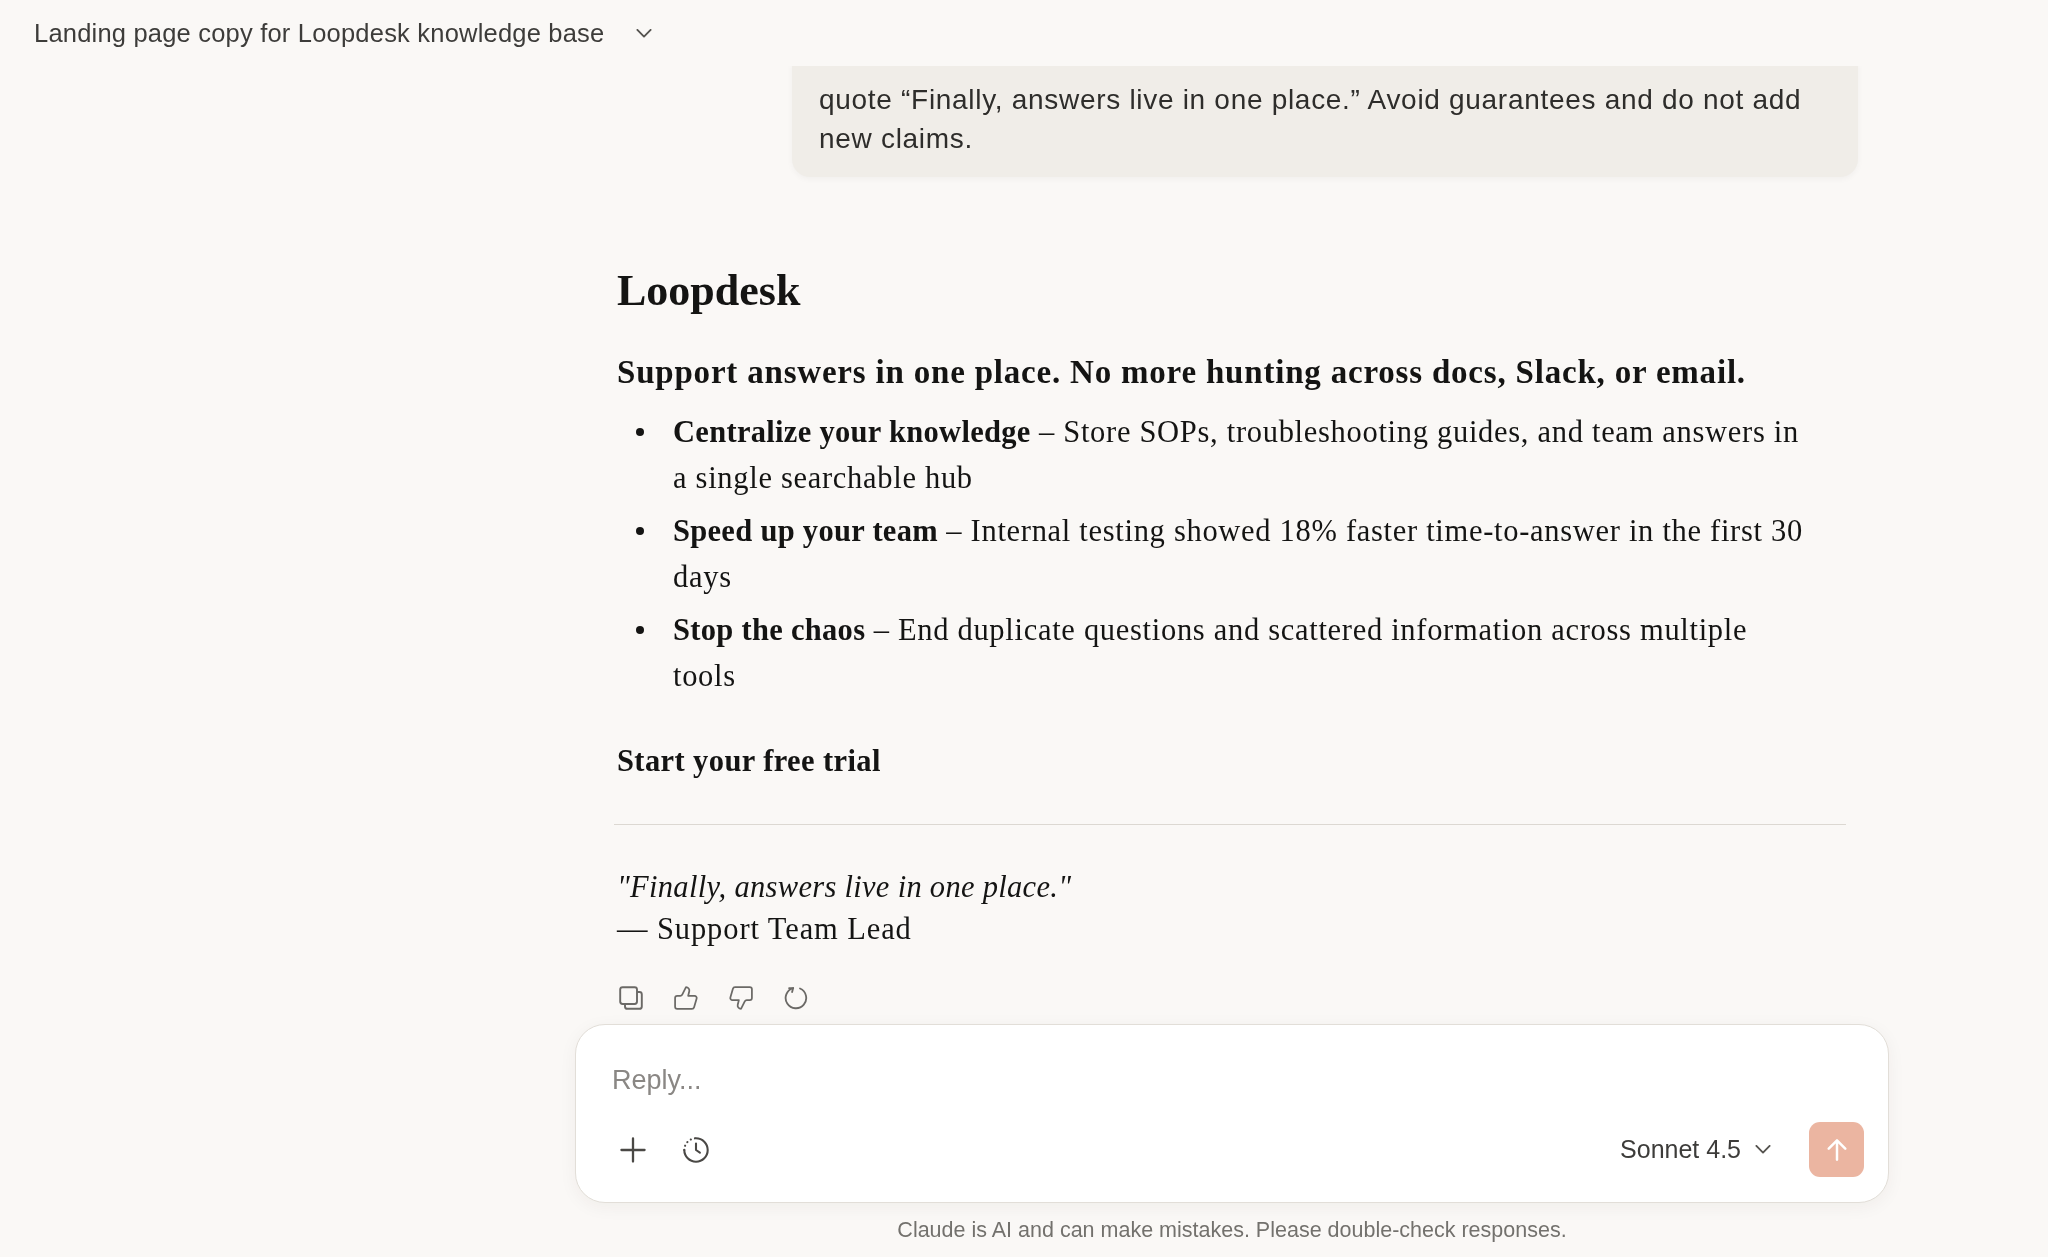 The height and width of the screenshot is (1257, 2048). What do you see at coordinates (796, 998) in the screenshot?
I see `circular-arrow-icon` at bounding box center [796, 998].